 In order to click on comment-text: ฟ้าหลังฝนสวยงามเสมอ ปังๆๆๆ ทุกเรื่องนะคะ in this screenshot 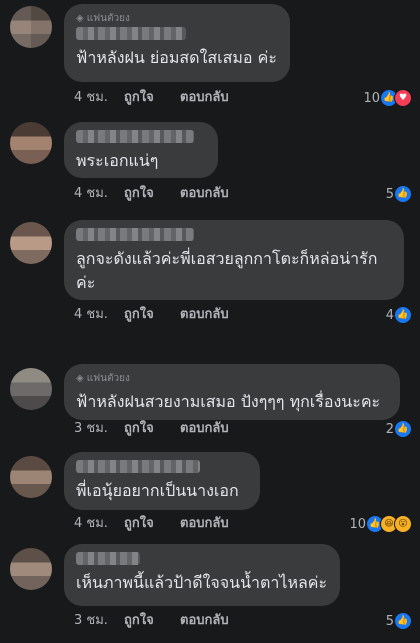, I will do `click(228, 401)`.